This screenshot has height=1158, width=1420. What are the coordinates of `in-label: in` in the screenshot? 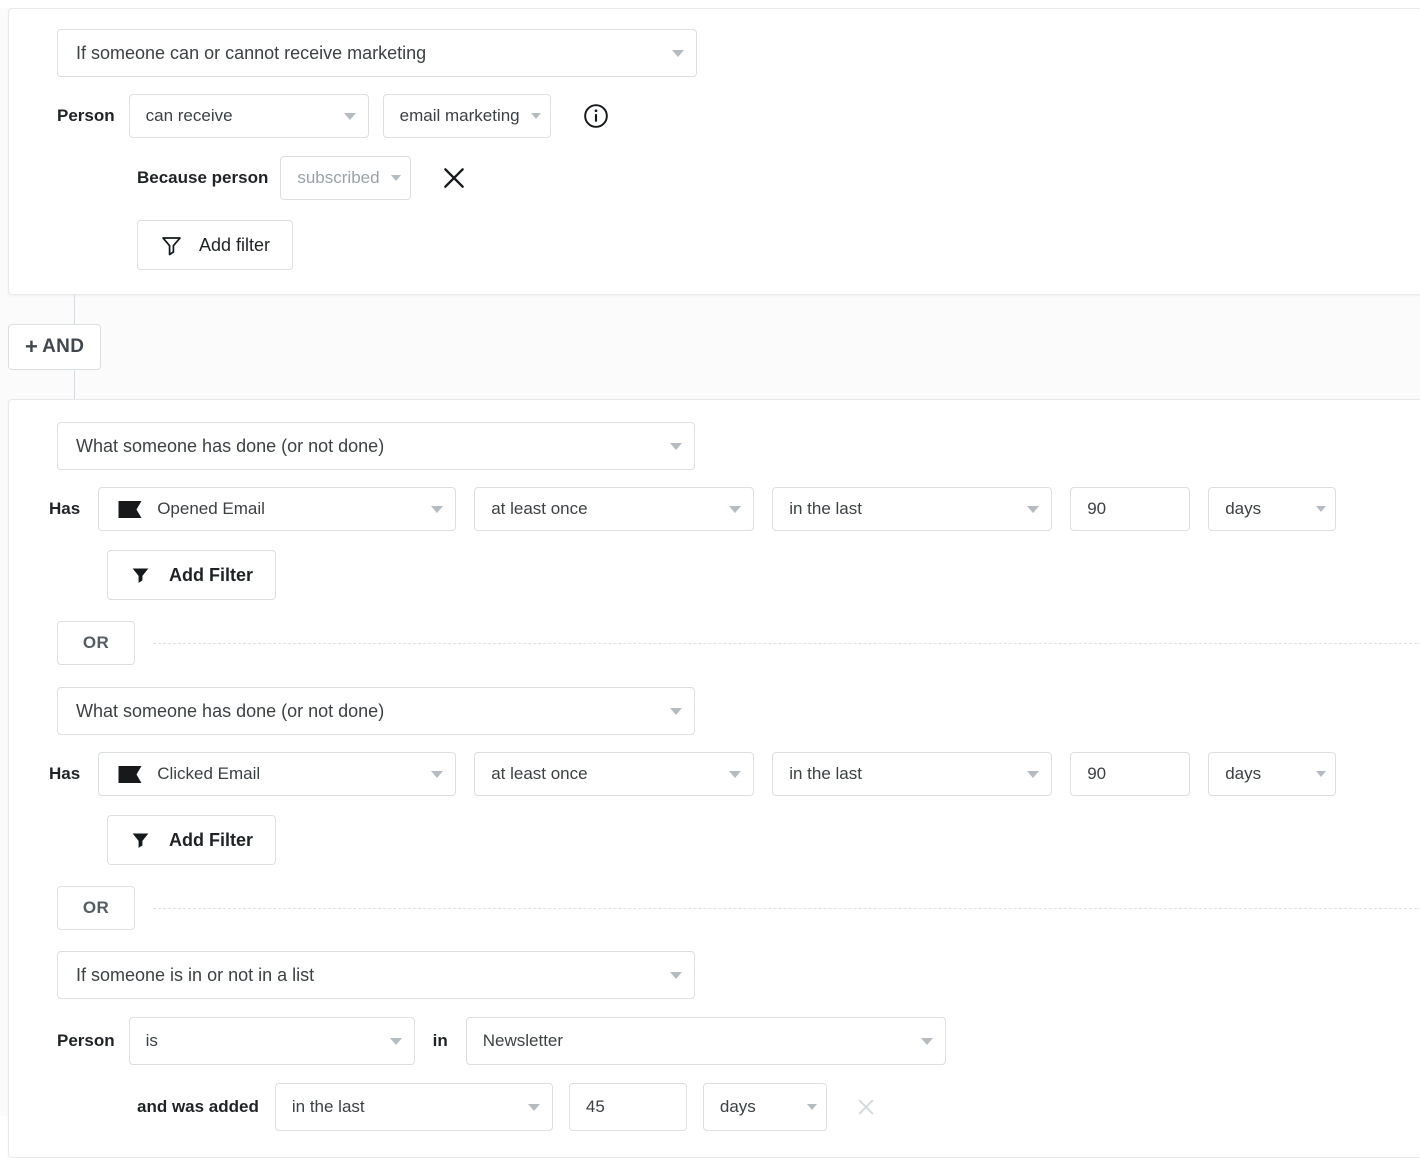 It's located at (440, 1040).